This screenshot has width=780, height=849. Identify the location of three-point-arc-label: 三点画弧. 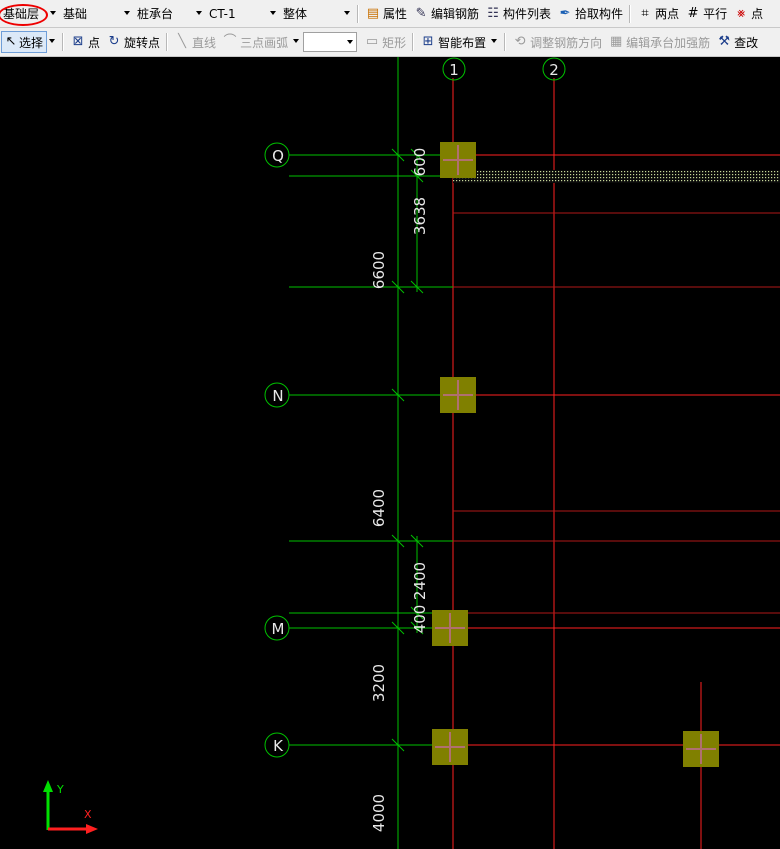
(264, 42).